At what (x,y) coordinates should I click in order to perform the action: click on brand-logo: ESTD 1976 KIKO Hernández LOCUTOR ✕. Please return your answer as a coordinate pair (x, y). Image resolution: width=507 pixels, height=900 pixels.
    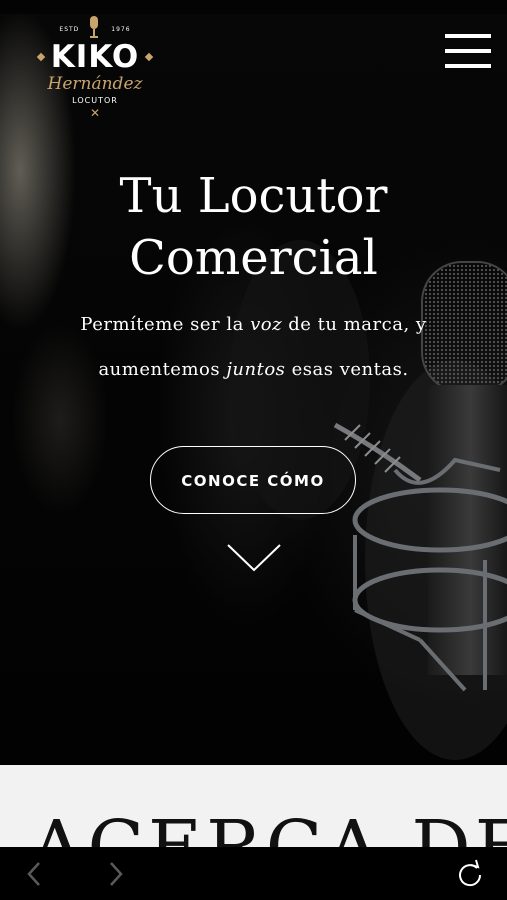
    Looking at the image, I should click on (95, 69).